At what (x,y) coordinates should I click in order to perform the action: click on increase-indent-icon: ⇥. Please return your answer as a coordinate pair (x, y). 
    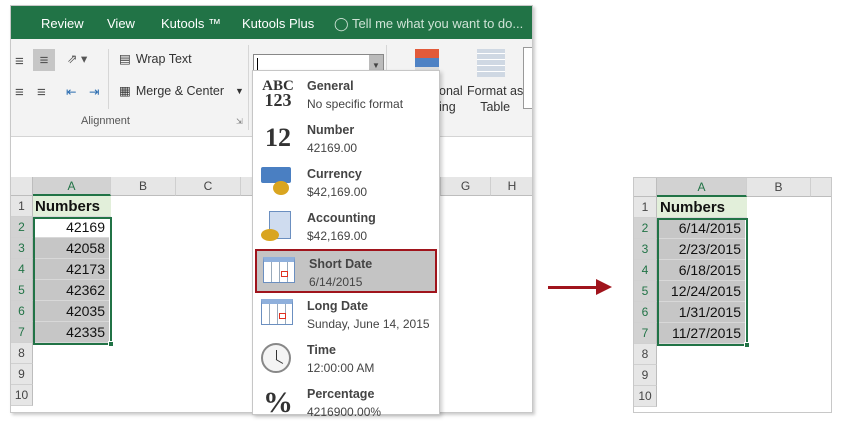
    Looking at the image, I should click on (94, 91).